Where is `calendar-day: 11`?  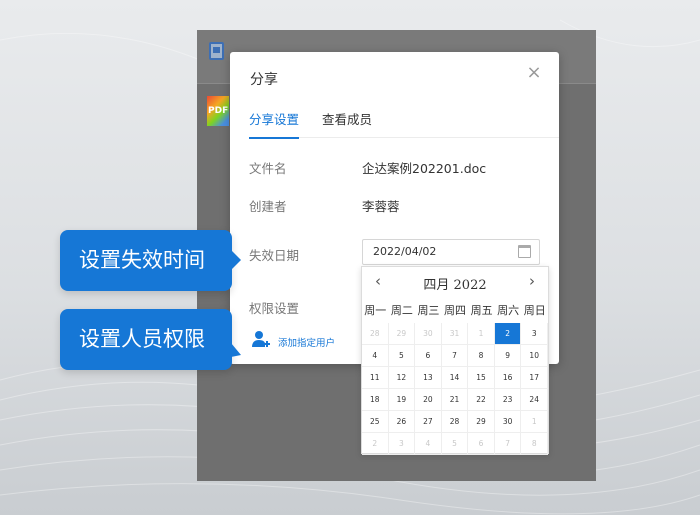
calendar-day: 11 is located at coordinates (375, 378).